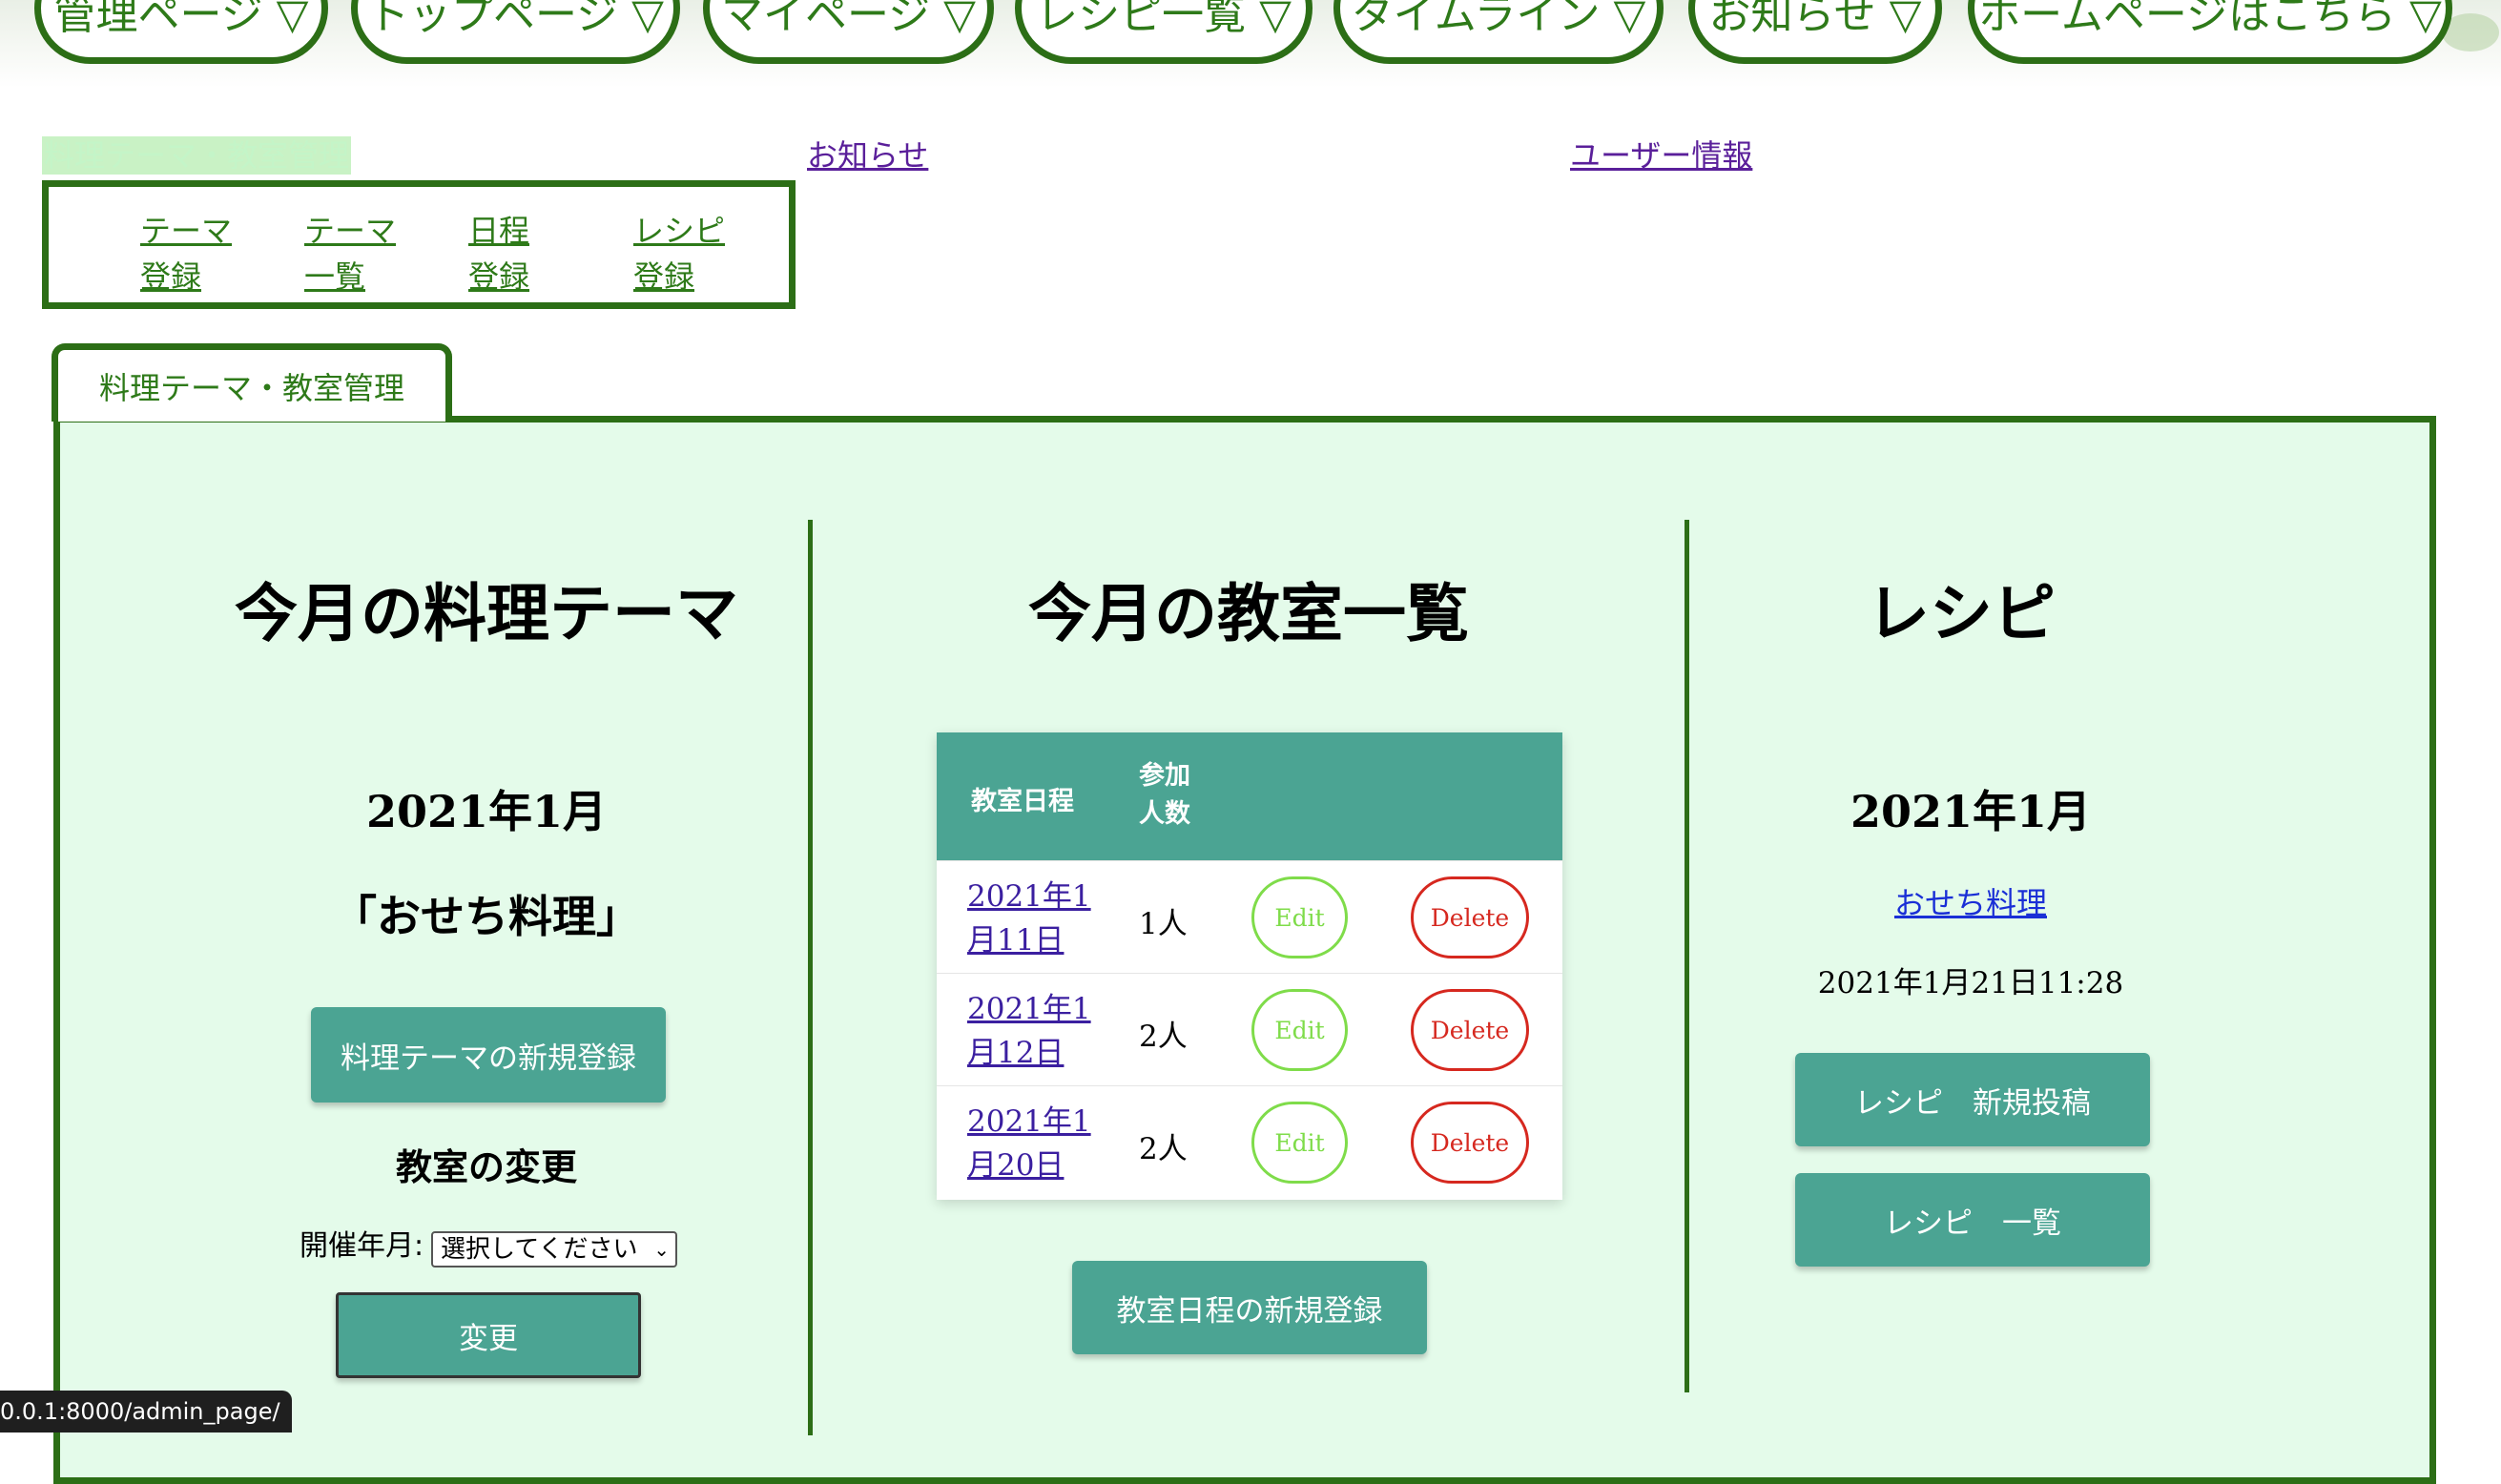 The height and width of the screenshot is (1484, 2501). I want to click on new-theme-button: 料理テーマの新規登録, so click(488, 1055).